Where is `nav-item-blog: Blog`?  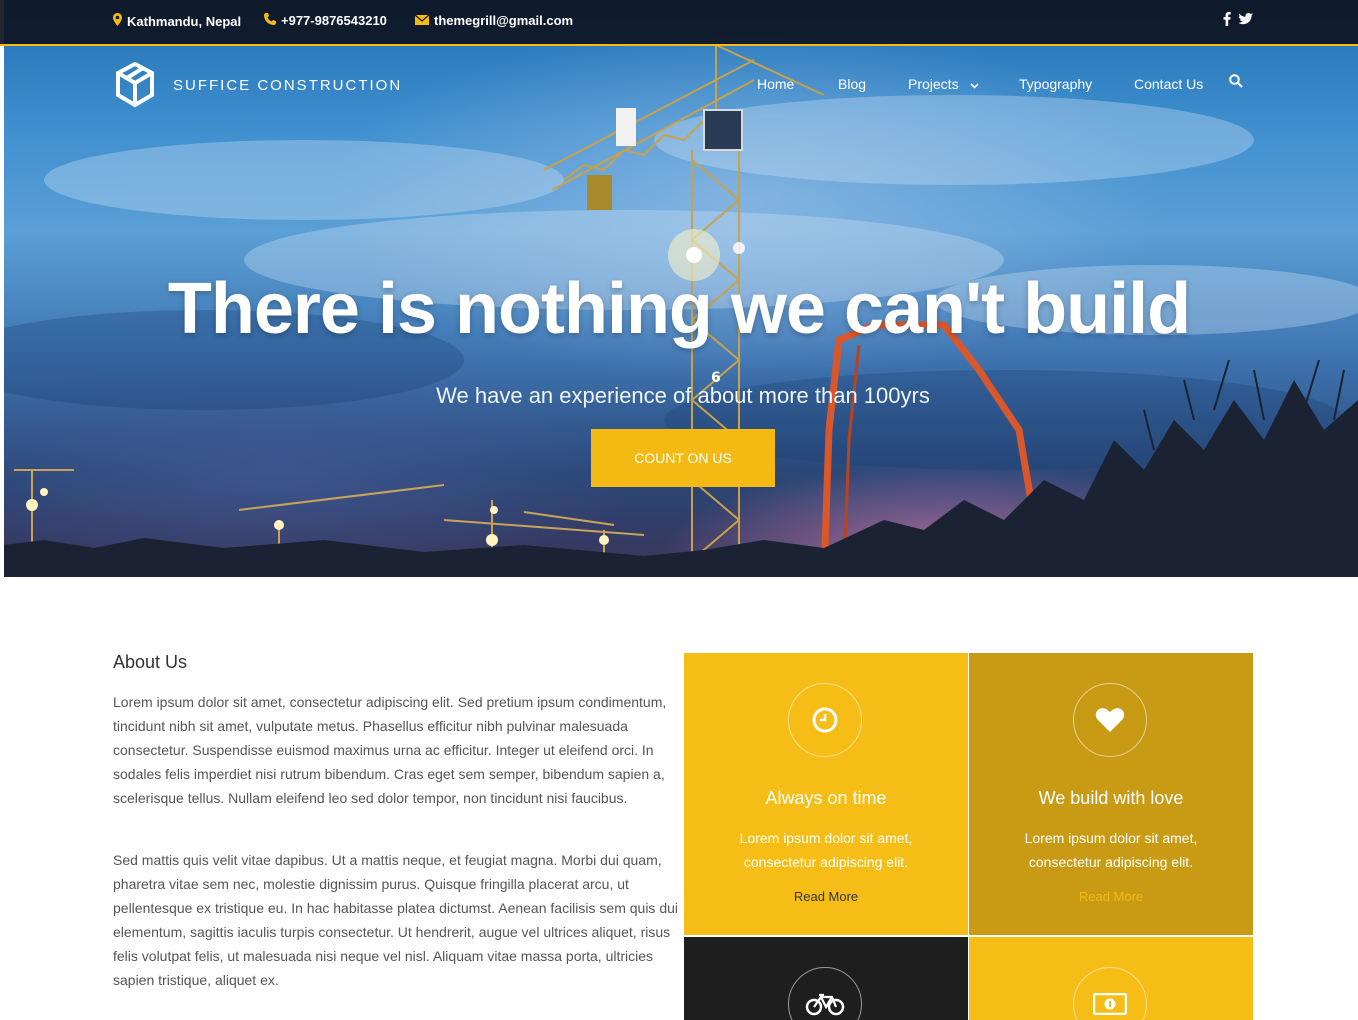 nav-item-blog: Blog is located at coordinates (852, 84).